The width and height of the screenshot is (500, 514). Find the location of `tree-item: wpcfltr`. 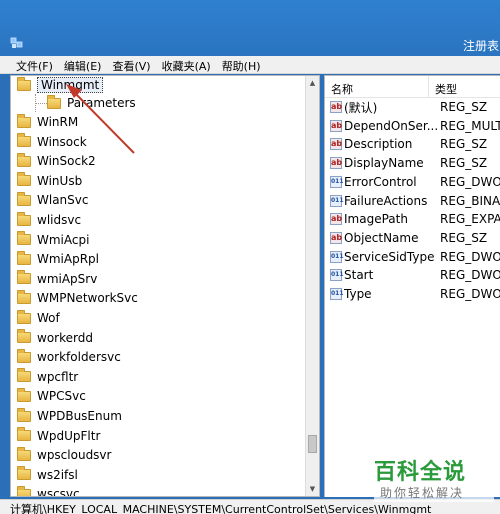

tree-item: wpcfltr is located at coordinates (47, 377).